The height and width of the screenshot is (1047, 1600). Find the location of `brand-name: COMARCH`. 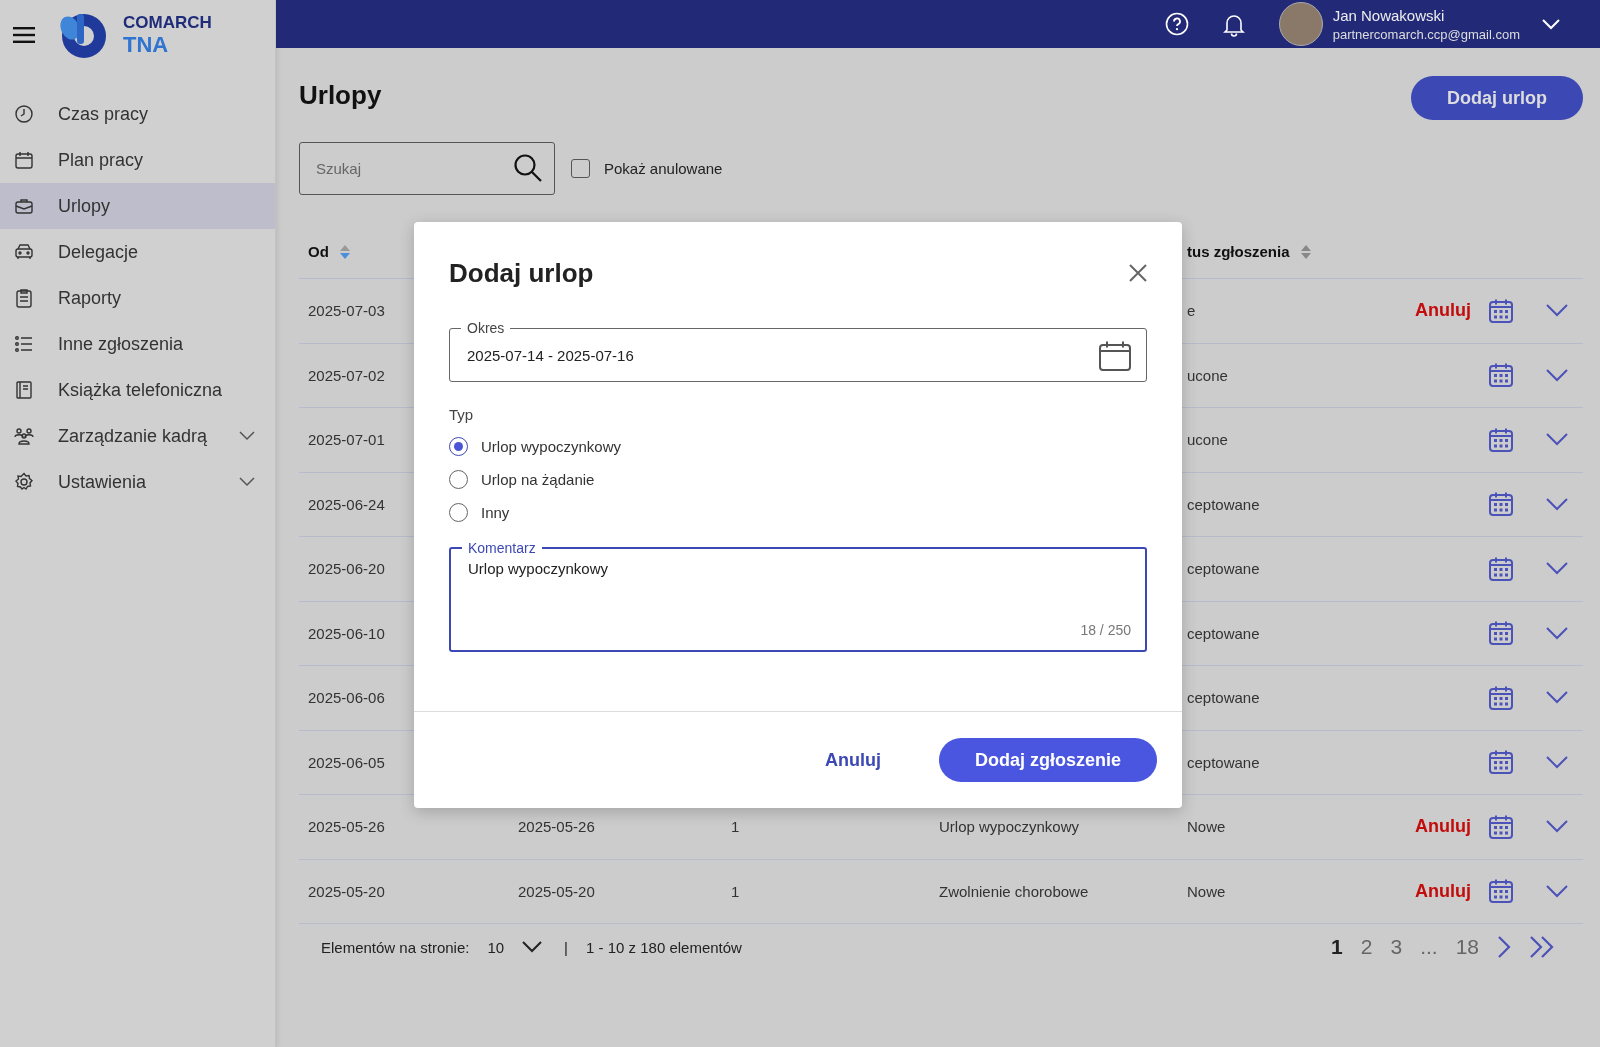

brand-name: COMARCH is located at coordinates (167, 22).